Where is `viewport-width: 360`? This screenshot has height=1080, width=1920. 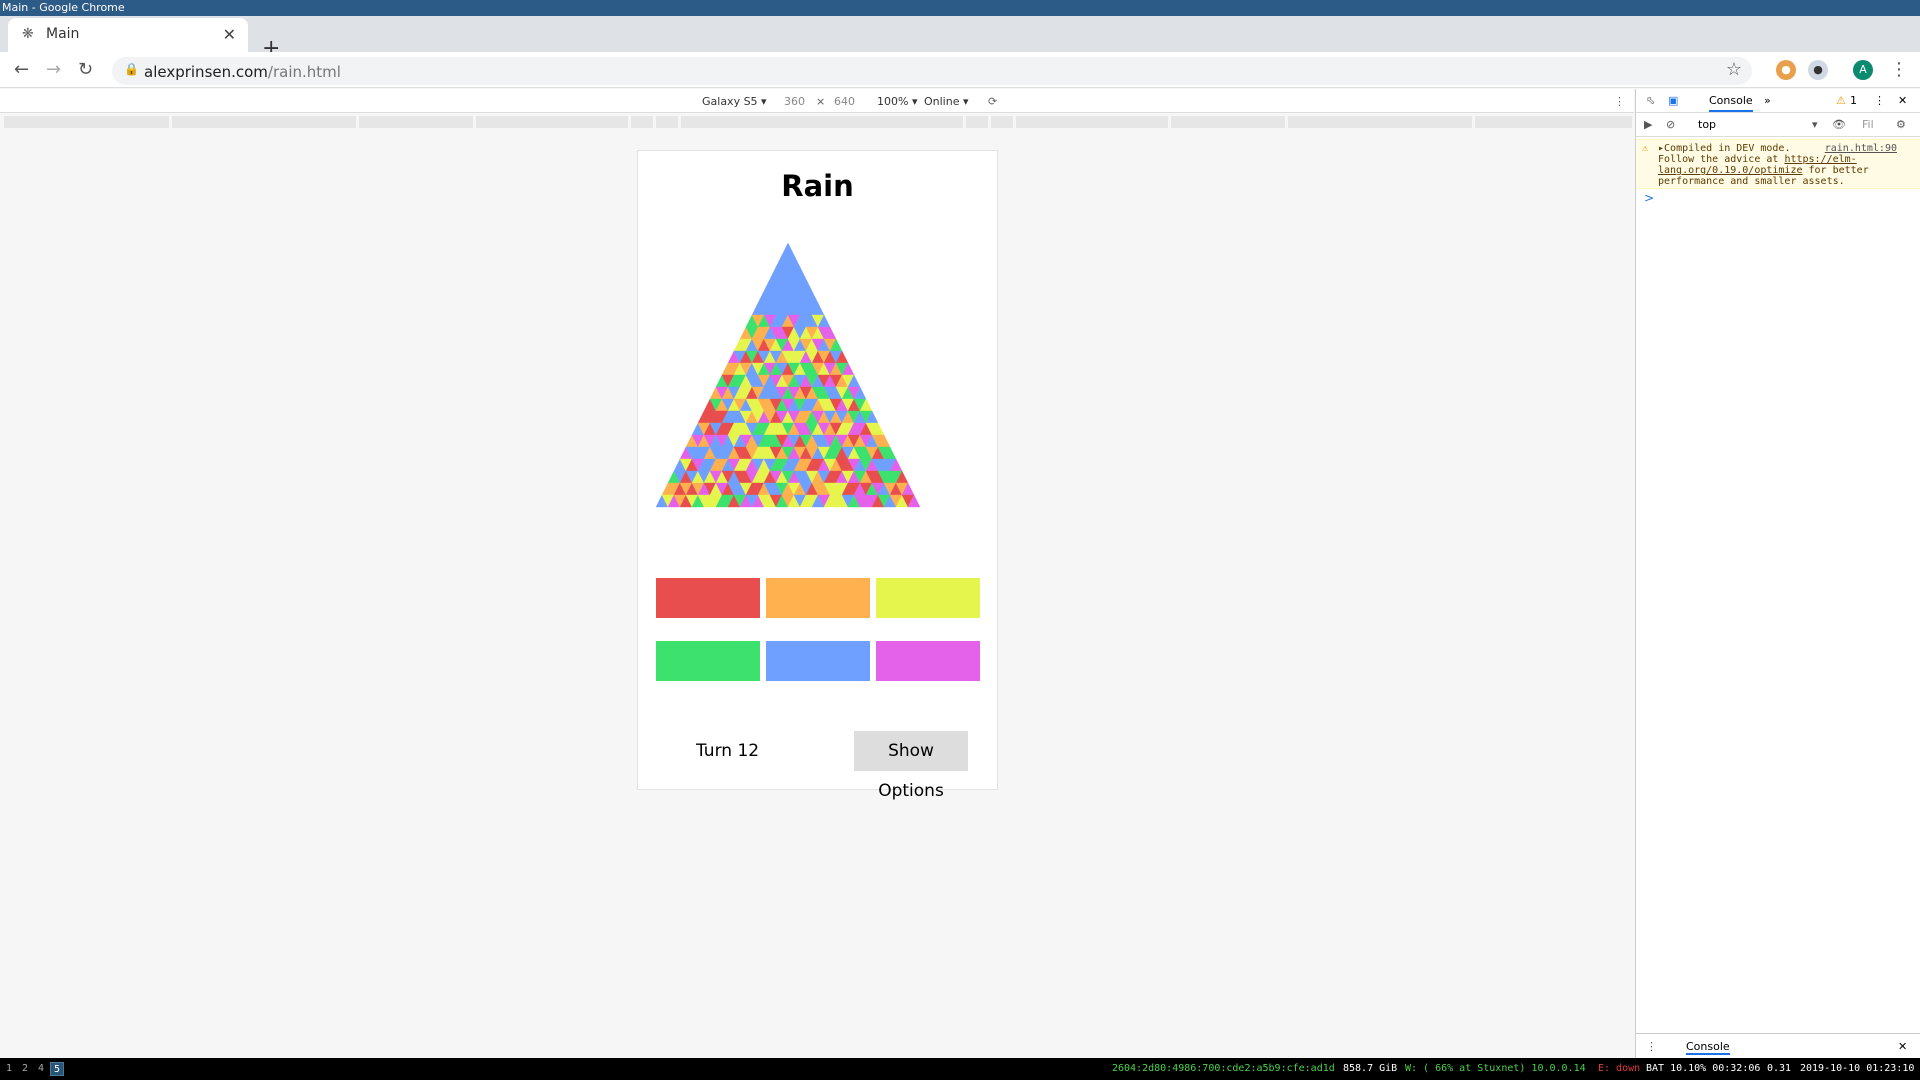 viewport-width: 360 is located at coordinates (794, 101).